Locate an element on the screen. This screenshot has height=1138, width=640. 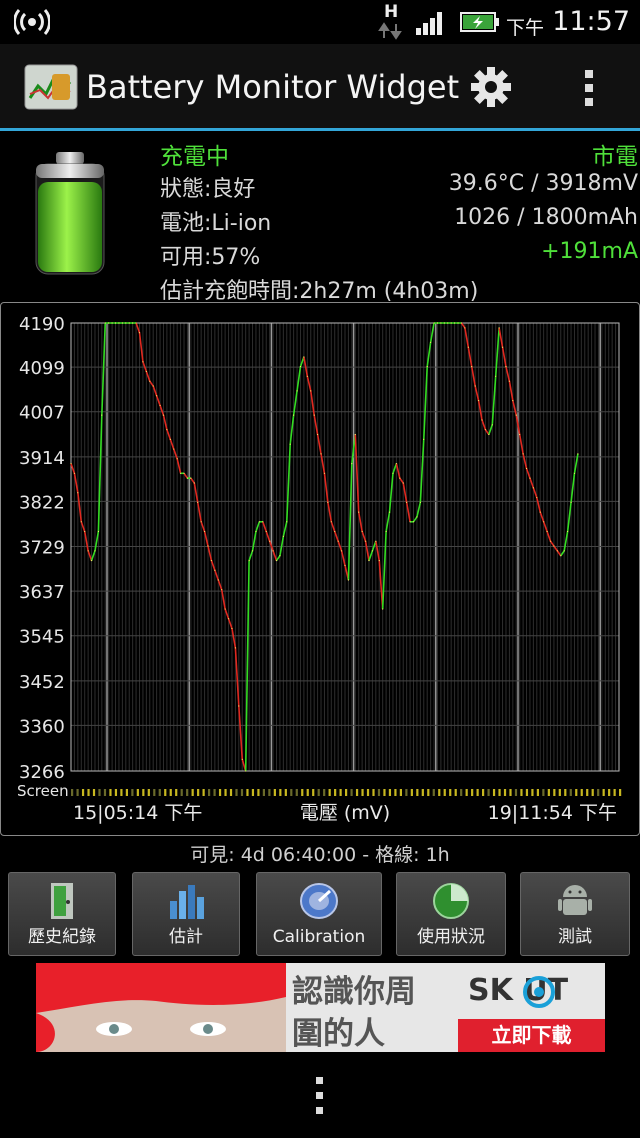
network-type-label: H is located at coordinates (391, 12).